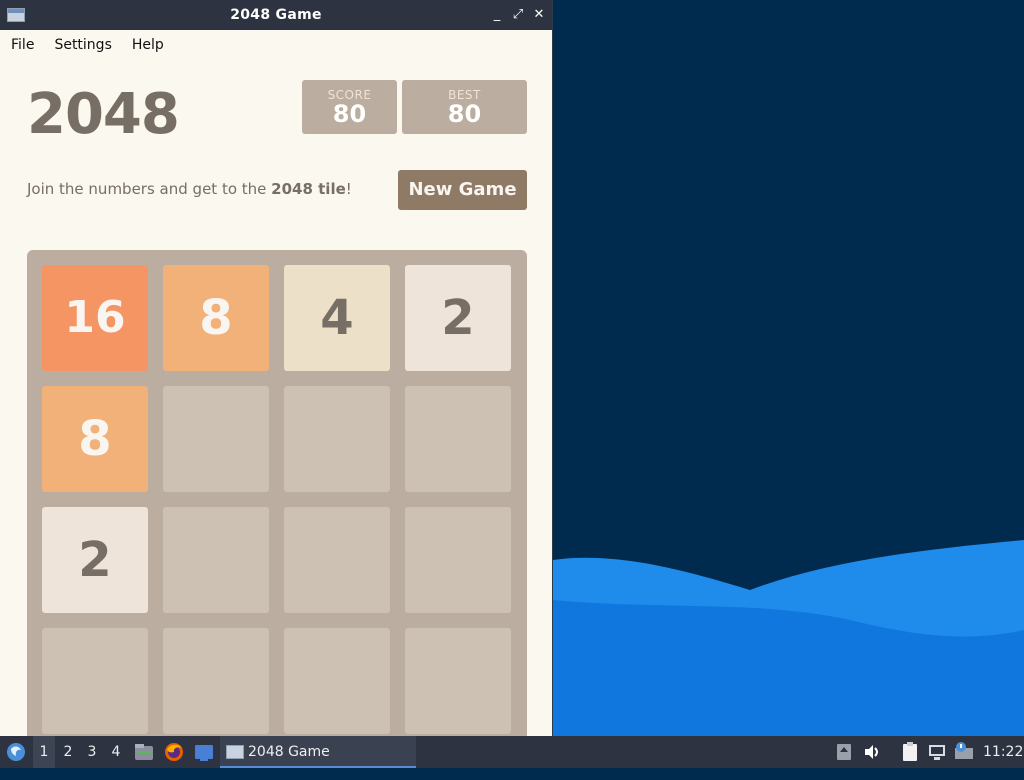 This screenshot has height=780, width=1024. Describe the element at coordinates (116, 752) in the screenshot. I see `workspace-4: 4` at that location.